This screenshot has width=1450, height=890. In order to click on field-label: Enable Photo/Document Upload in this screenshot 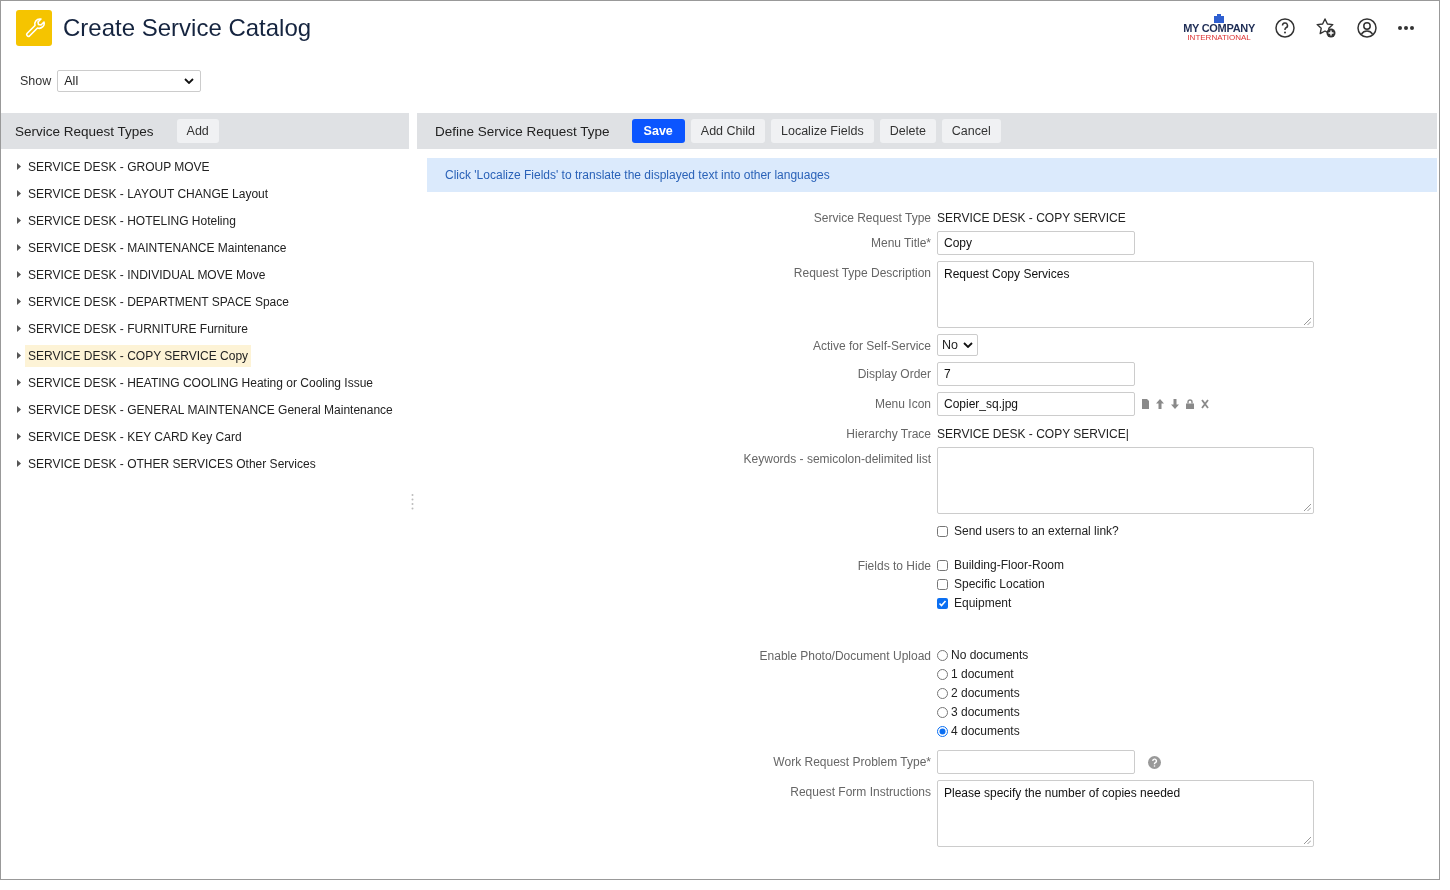, I will do `click(845, 656)`.